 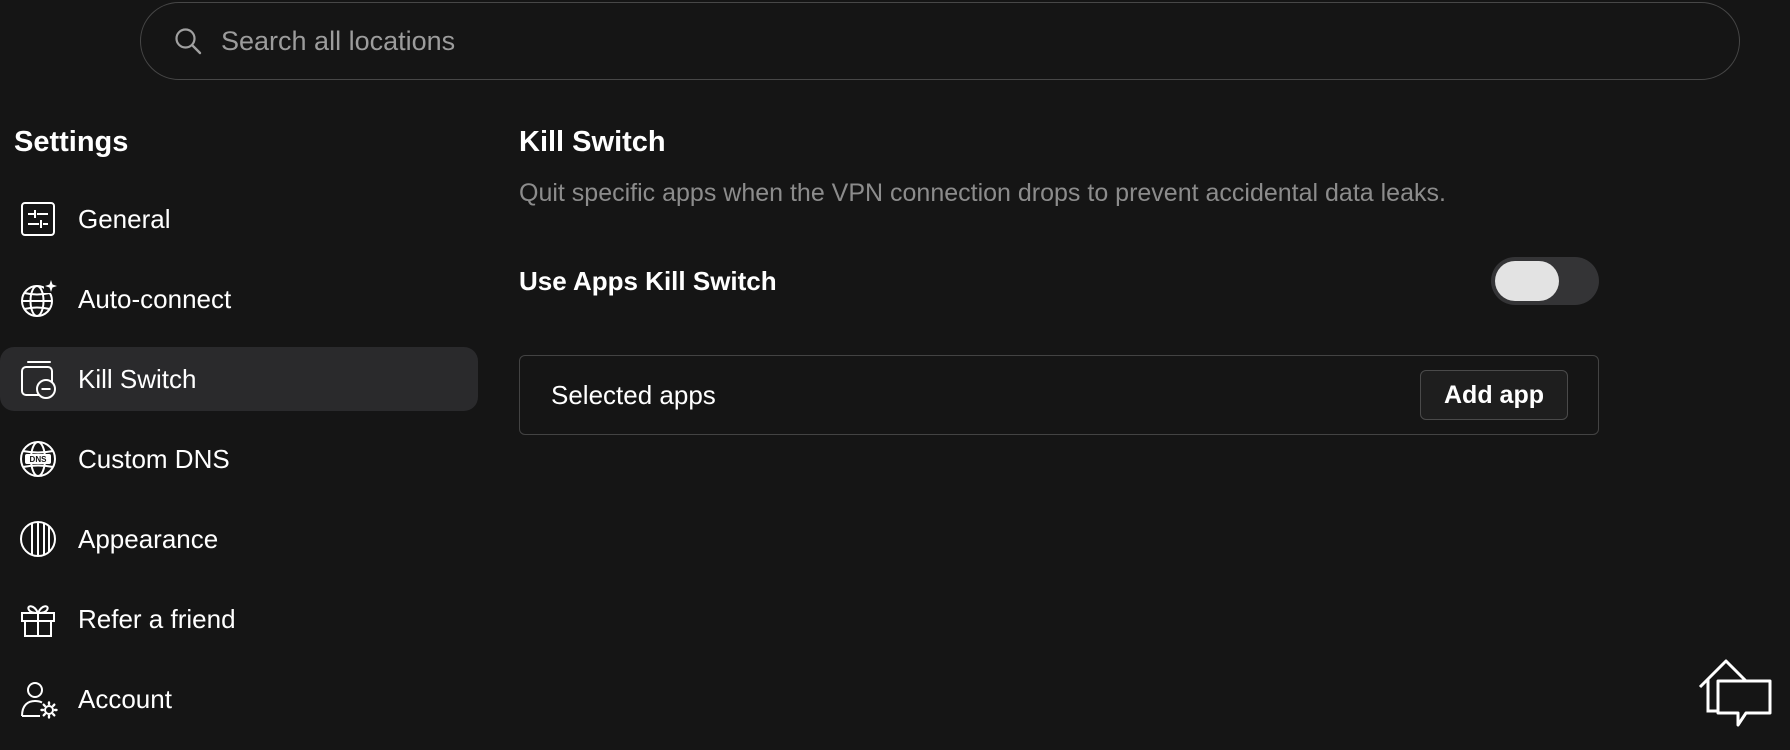 I want to click on sidebar-item-refer-a-friend: Refer a friend, so click(x=239, y=619).